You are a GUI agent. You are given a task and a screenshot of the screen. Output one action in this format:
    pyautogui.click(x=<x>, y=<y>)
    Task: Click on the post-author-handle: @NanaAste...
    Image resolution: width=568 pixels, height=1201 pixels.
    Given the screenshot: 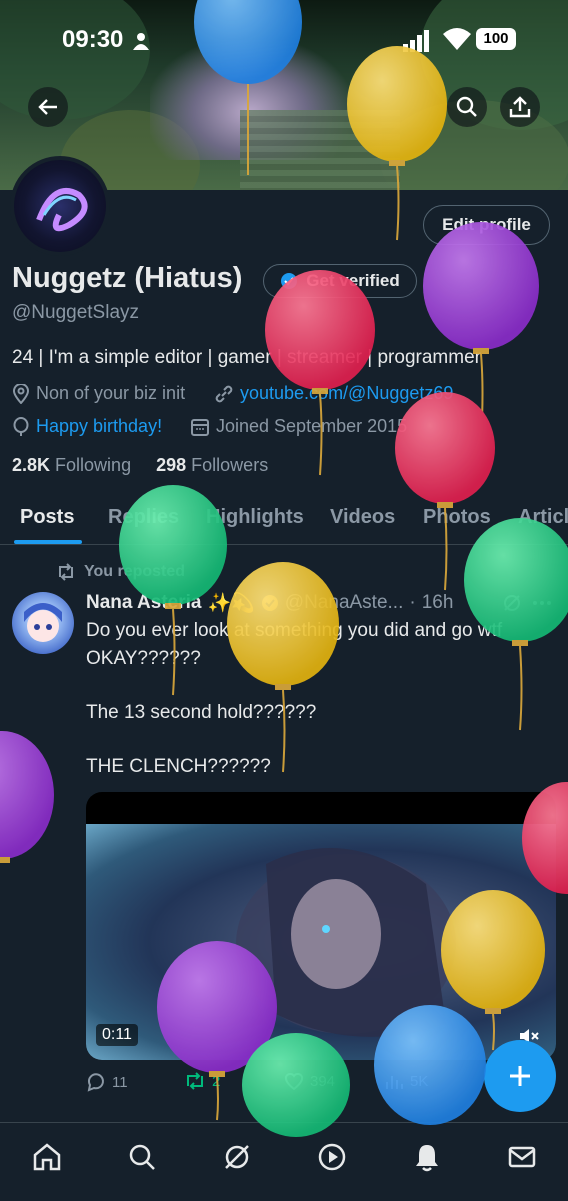 What is the action you would take?
    pyautogui.click(x=344, y=602)
    